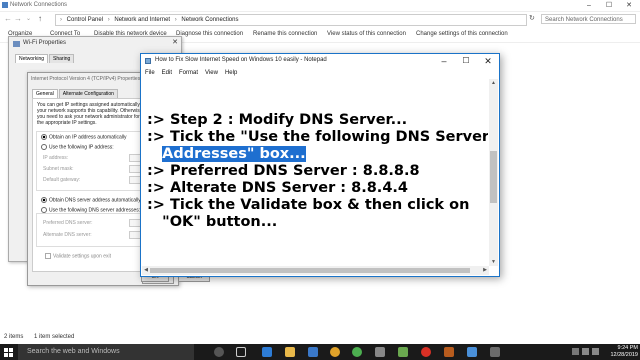  What do you see at coordinates (444, 61) in the screenshot?
I see `notepad-minimize-button: –` at bounding box center [444, 61].